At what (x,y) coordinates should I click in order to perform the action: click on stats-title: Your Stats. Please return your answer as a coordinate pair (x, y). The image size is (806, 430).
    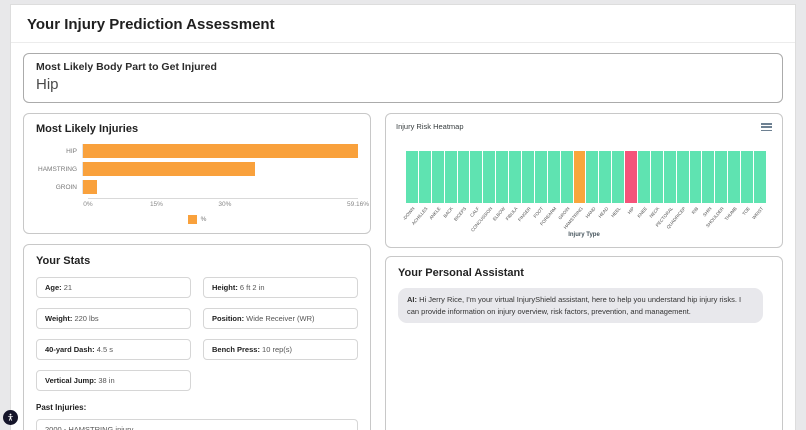
    Looking at the image, I should click on (63, 261).